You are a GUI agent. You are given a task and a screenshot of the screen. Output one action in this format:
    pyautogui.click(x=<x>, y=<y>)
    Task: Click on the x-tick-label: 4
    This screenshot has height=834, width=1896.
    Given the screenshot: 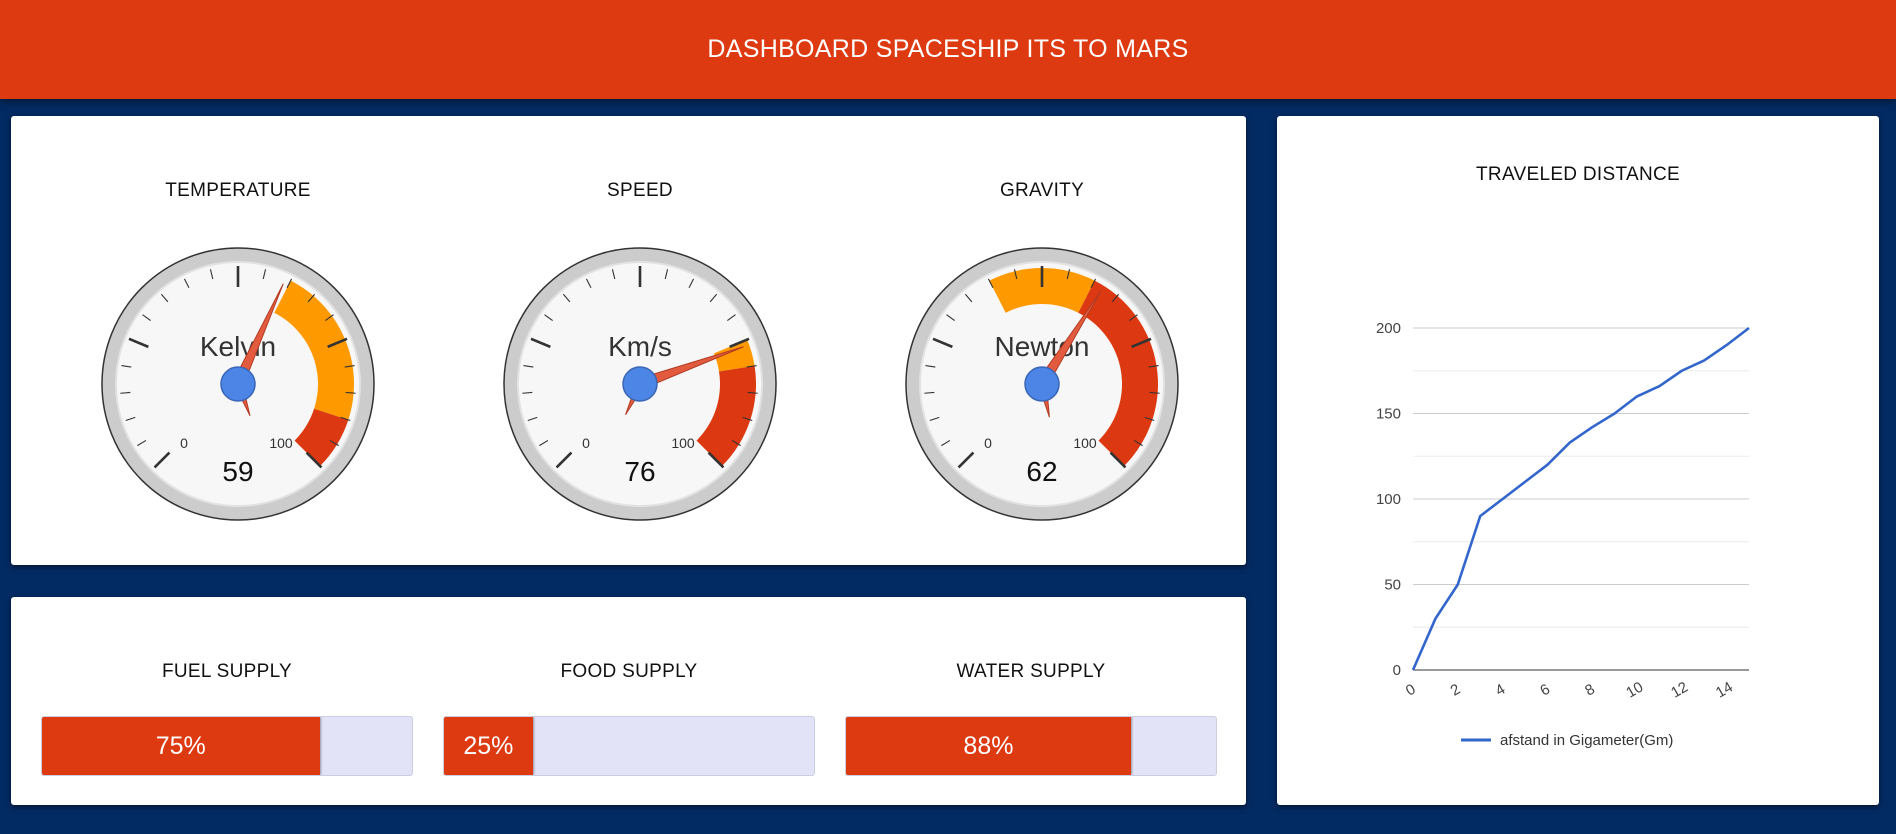 What is the action you would take?
    pyautogui.click(x=1500, y=690)
    